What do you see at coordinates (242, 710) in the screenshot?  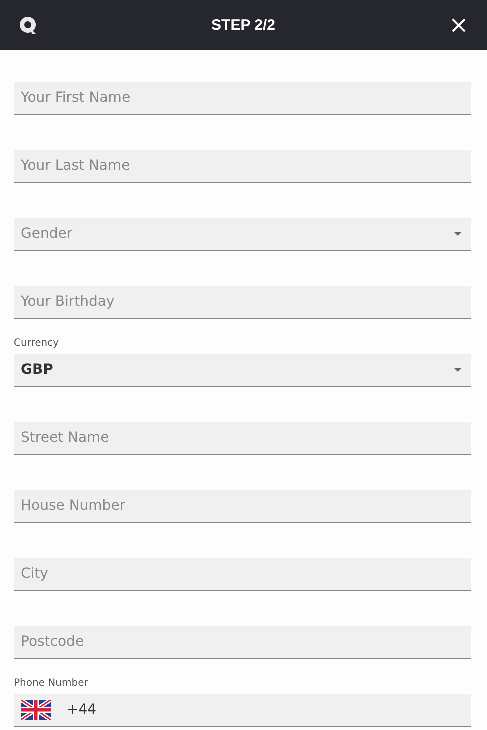 I see `phone-field: +44` at bounding box center [242, 710].